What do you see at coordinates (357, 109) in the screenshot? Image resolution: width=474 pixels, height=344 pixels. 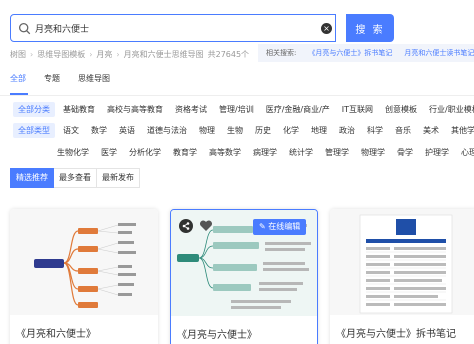 I see `filter-category: IT互联网` at bounding box center [357, 109].